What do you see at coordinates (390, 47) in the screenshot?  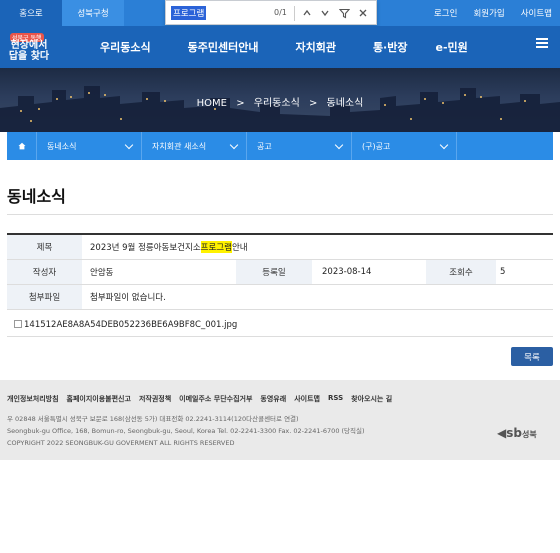 I see `nav-item-leaders: 통·반장` at bounding box center [390, 47].